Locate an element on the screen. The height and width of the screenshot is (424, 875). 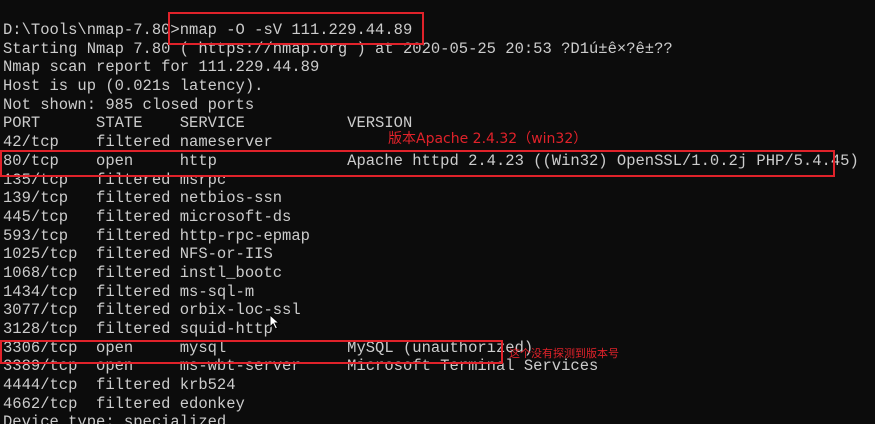
mysql-highlight-box is located at coordinates (251, 352).